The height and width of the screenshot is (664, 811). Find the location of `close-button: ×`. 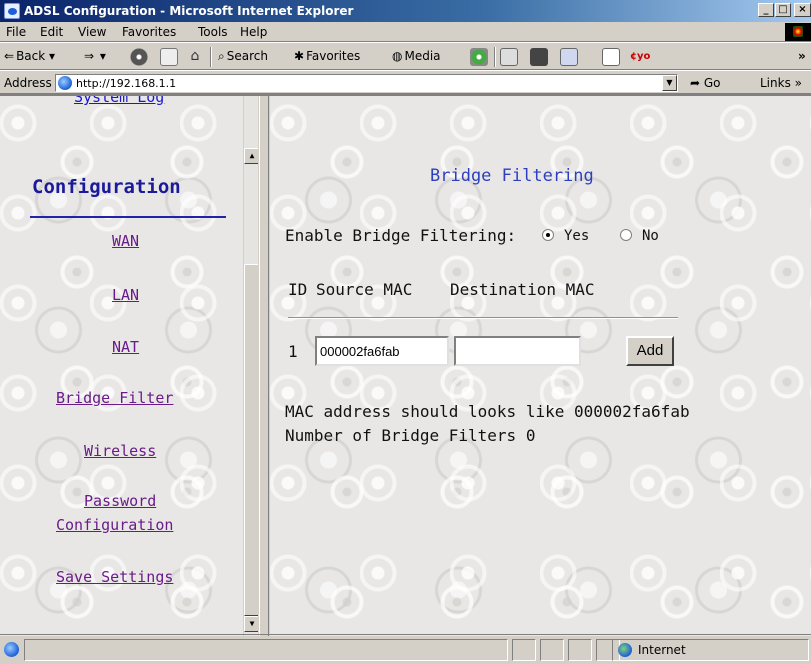

close-button: × is located at coordinates (802, 10).